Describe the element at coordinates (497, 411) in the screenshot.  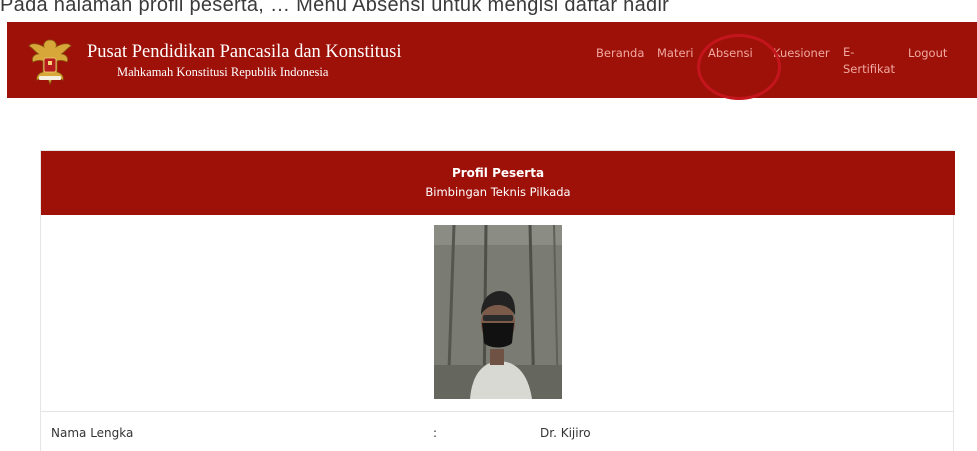
I see `row-divider` at that location.